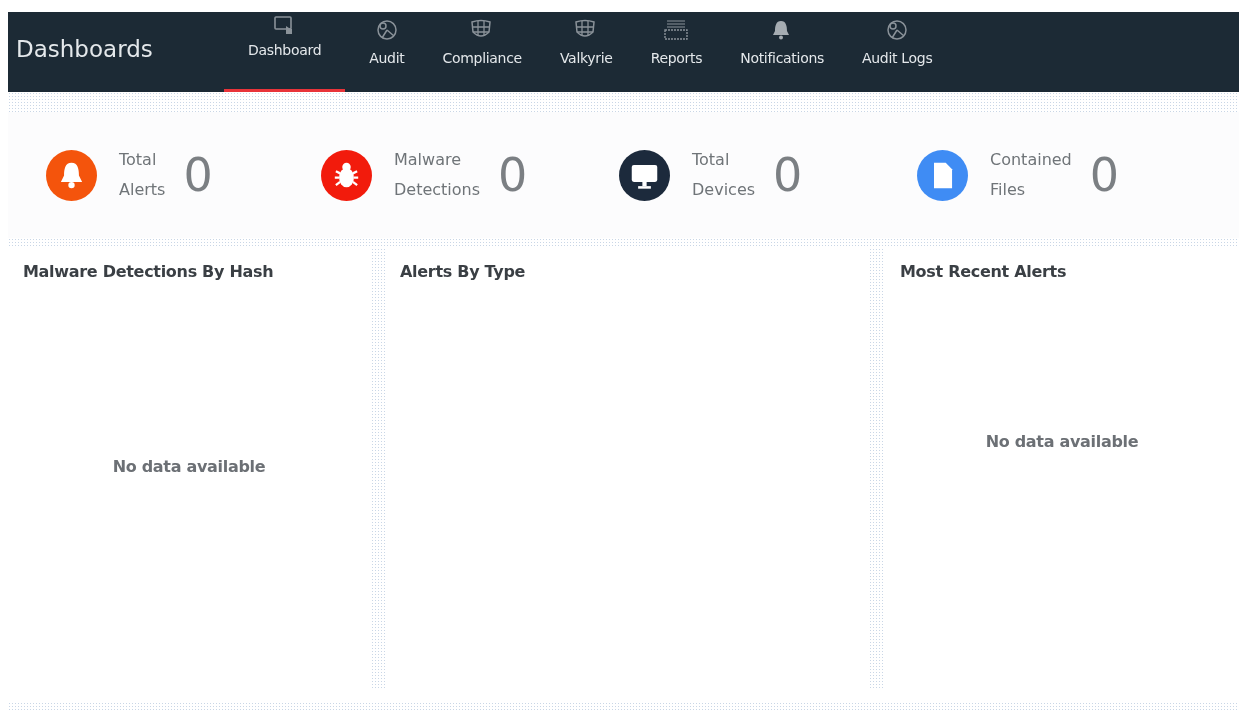  What do you see at coordinates (285, 52) in the screenshot?
I see `nav-tab: Dashboard` at bounding box center [285, 52].